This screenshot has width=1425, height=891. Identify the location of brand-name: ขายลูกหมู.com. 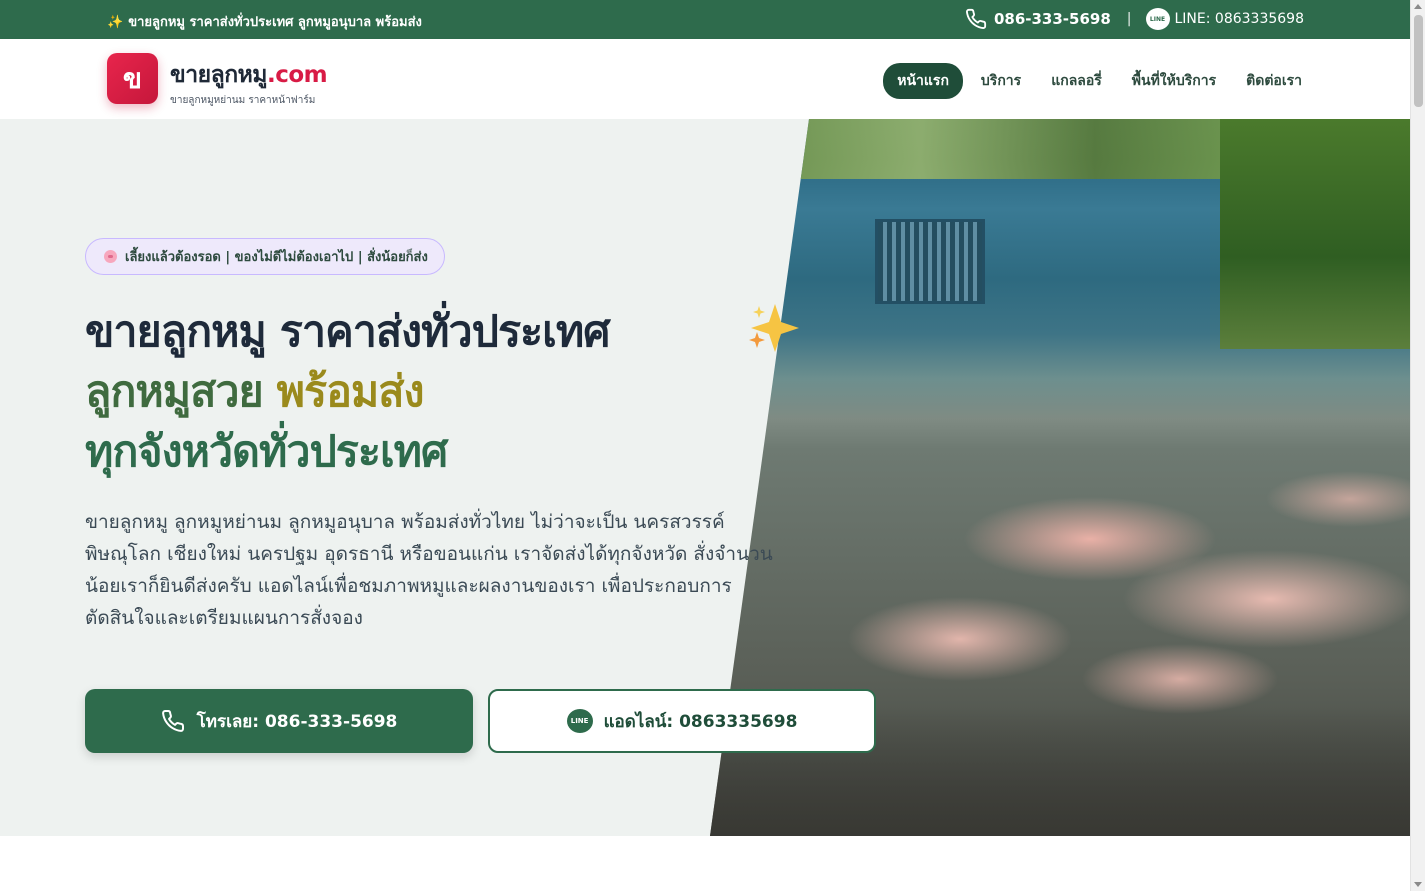
(249, 75).